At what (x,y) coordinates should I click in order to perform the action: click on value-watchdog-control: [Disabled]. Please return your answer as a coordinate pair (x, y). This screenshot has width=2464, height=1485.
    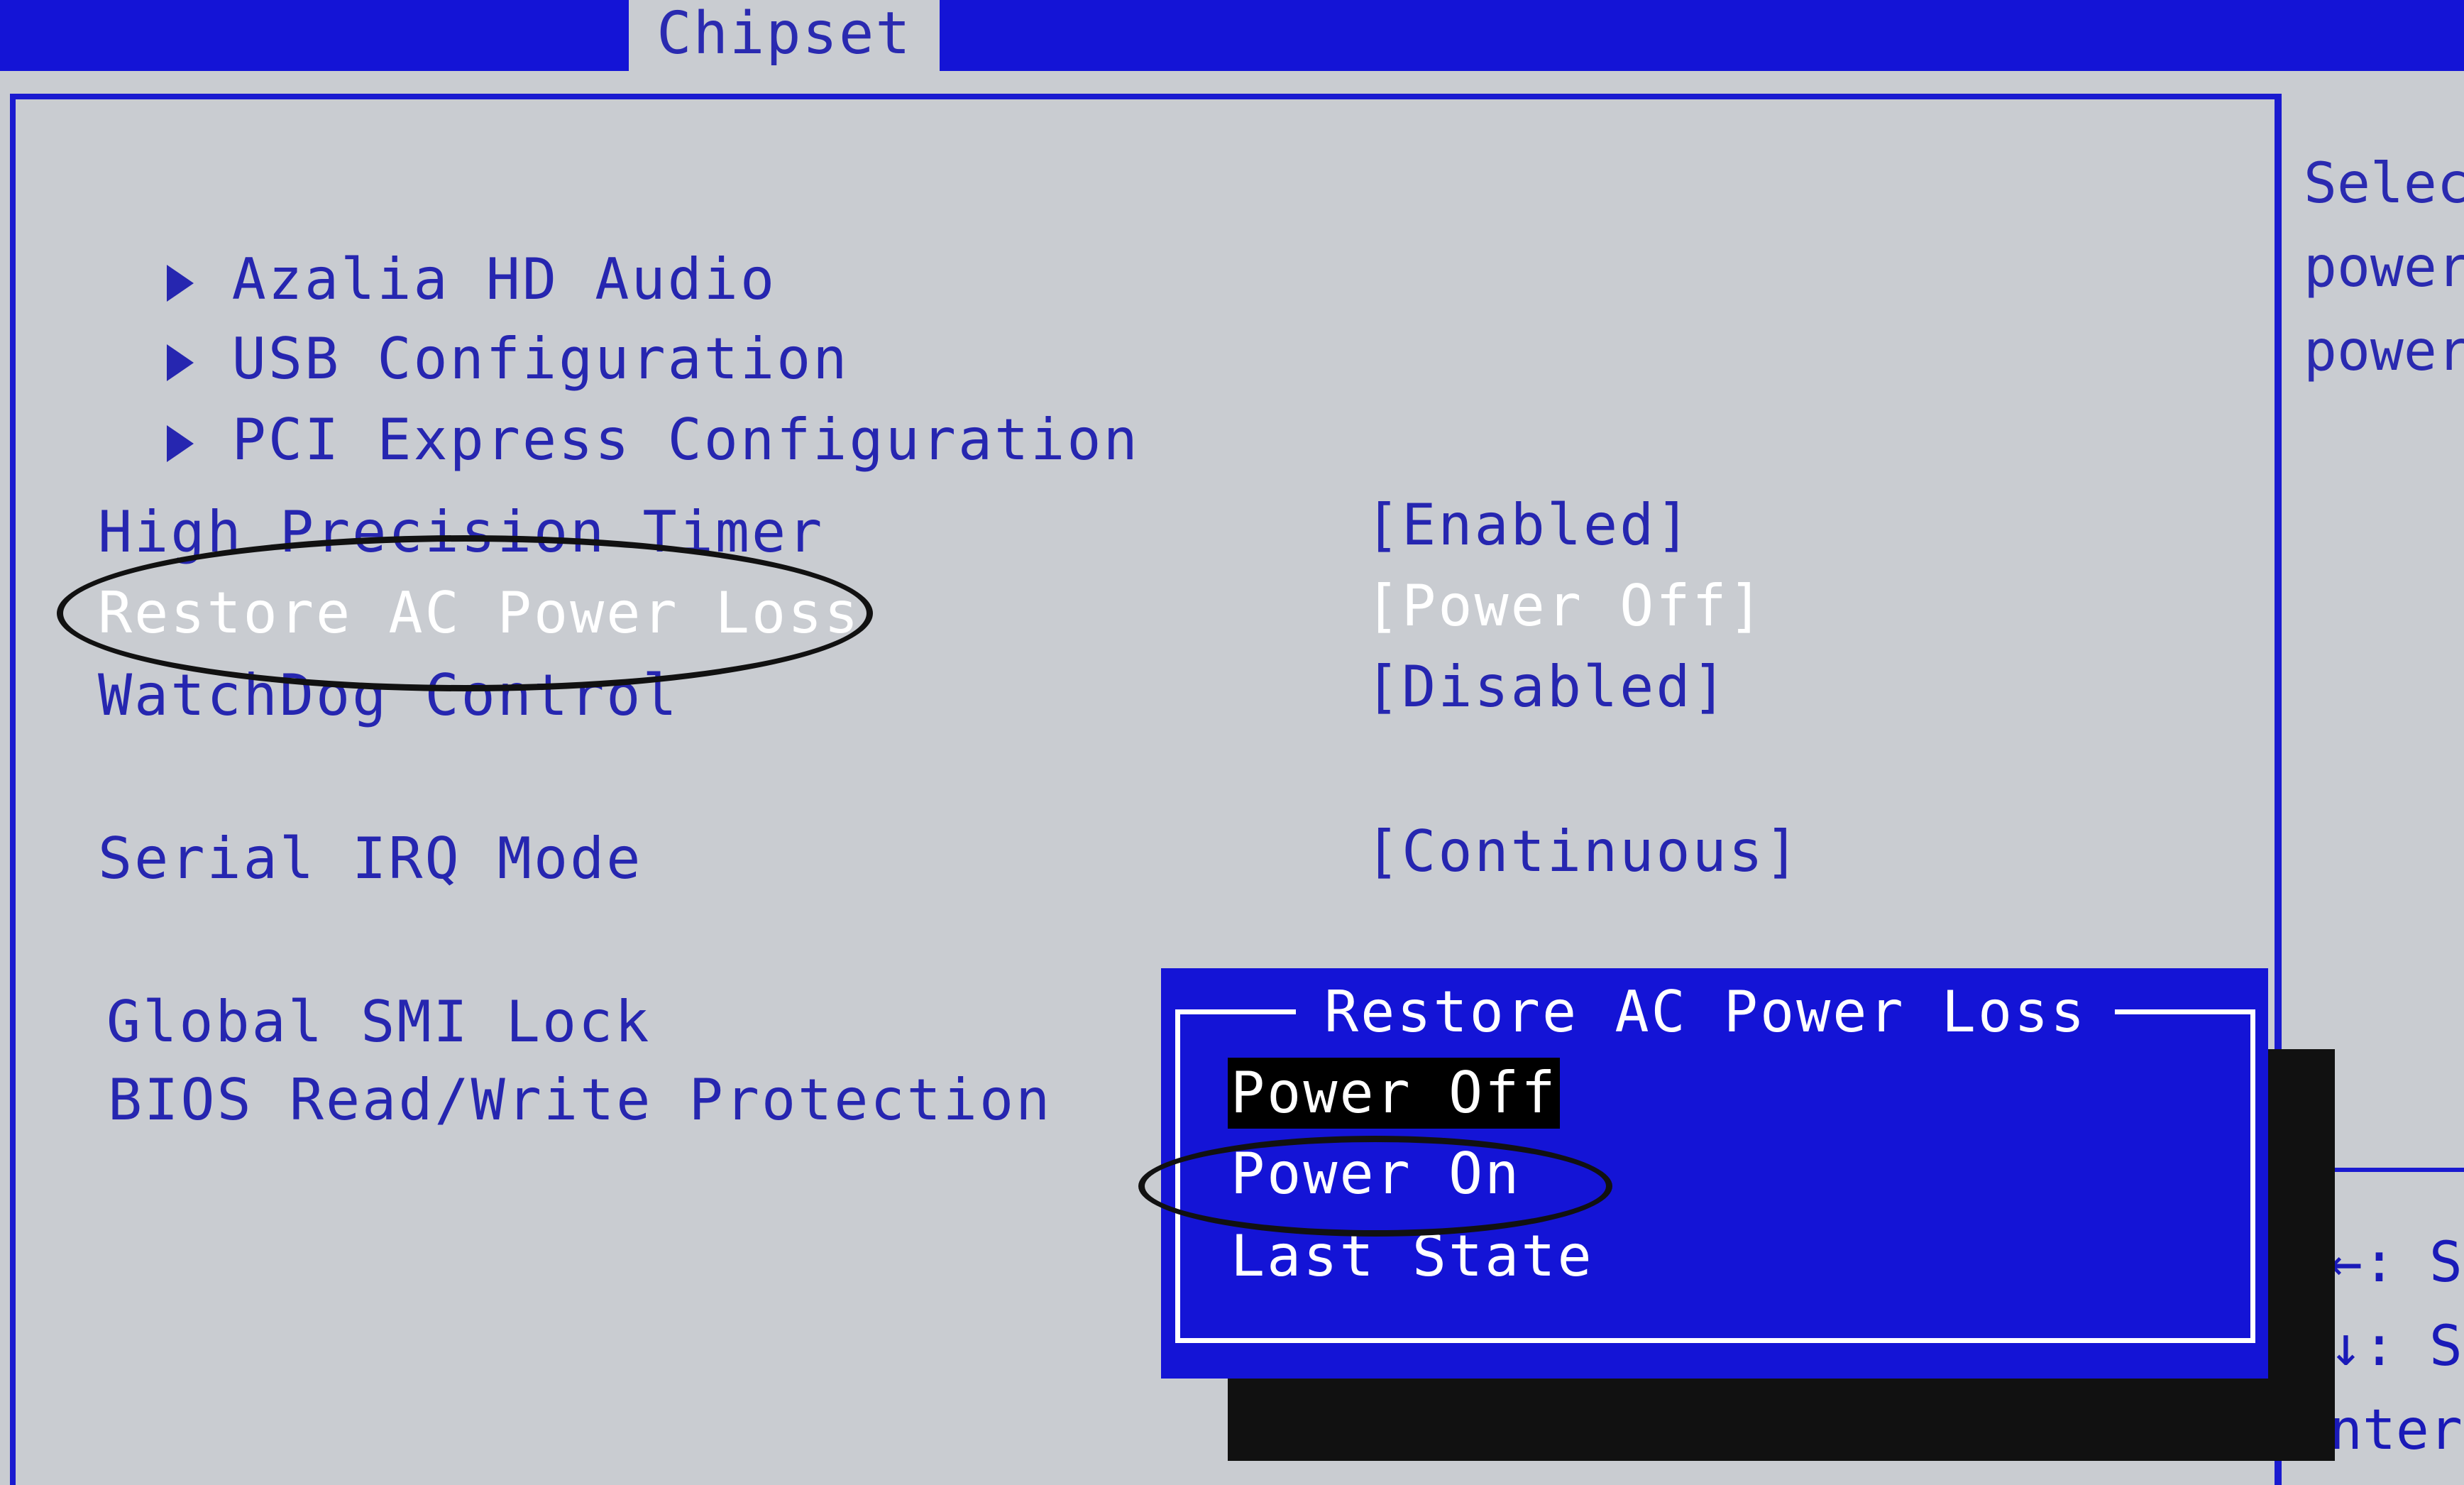
    Looking at the image, I should click on (1547, 687).